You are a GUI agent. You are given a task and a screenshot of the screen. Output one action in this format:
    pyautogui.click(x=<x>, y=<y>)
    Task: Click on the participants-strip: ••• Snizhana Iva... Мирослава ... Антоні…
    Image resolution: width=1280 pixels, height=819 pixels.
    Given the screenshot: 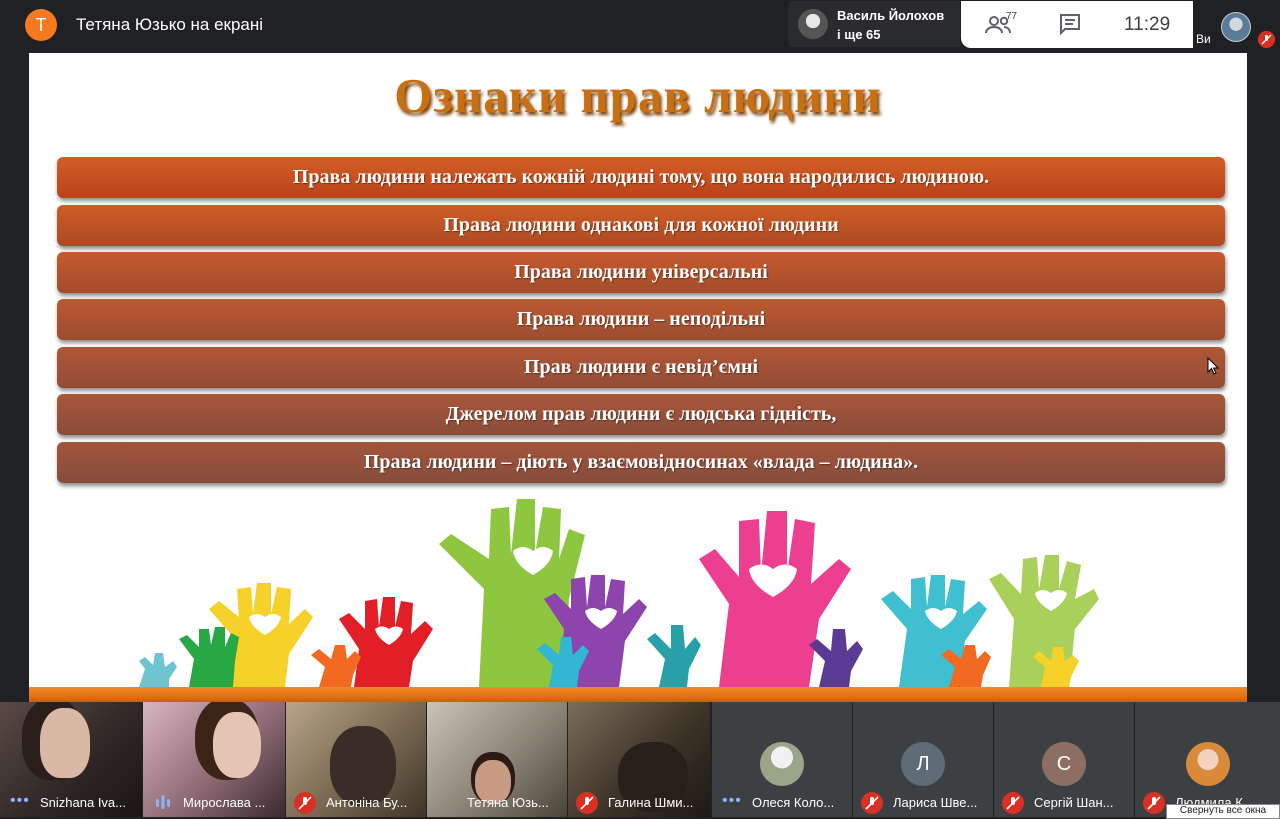 What is the action you would take?
    pyautogui.click(x=640, y=759)
    